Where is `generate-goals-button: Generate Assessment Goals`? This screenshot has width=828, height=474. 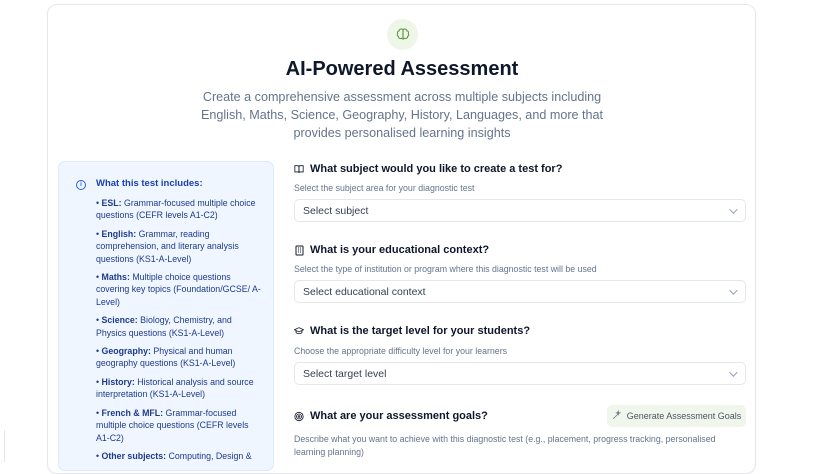
generate-goals-button: Generate Assessment Goals is located at coordinates (676, 416).